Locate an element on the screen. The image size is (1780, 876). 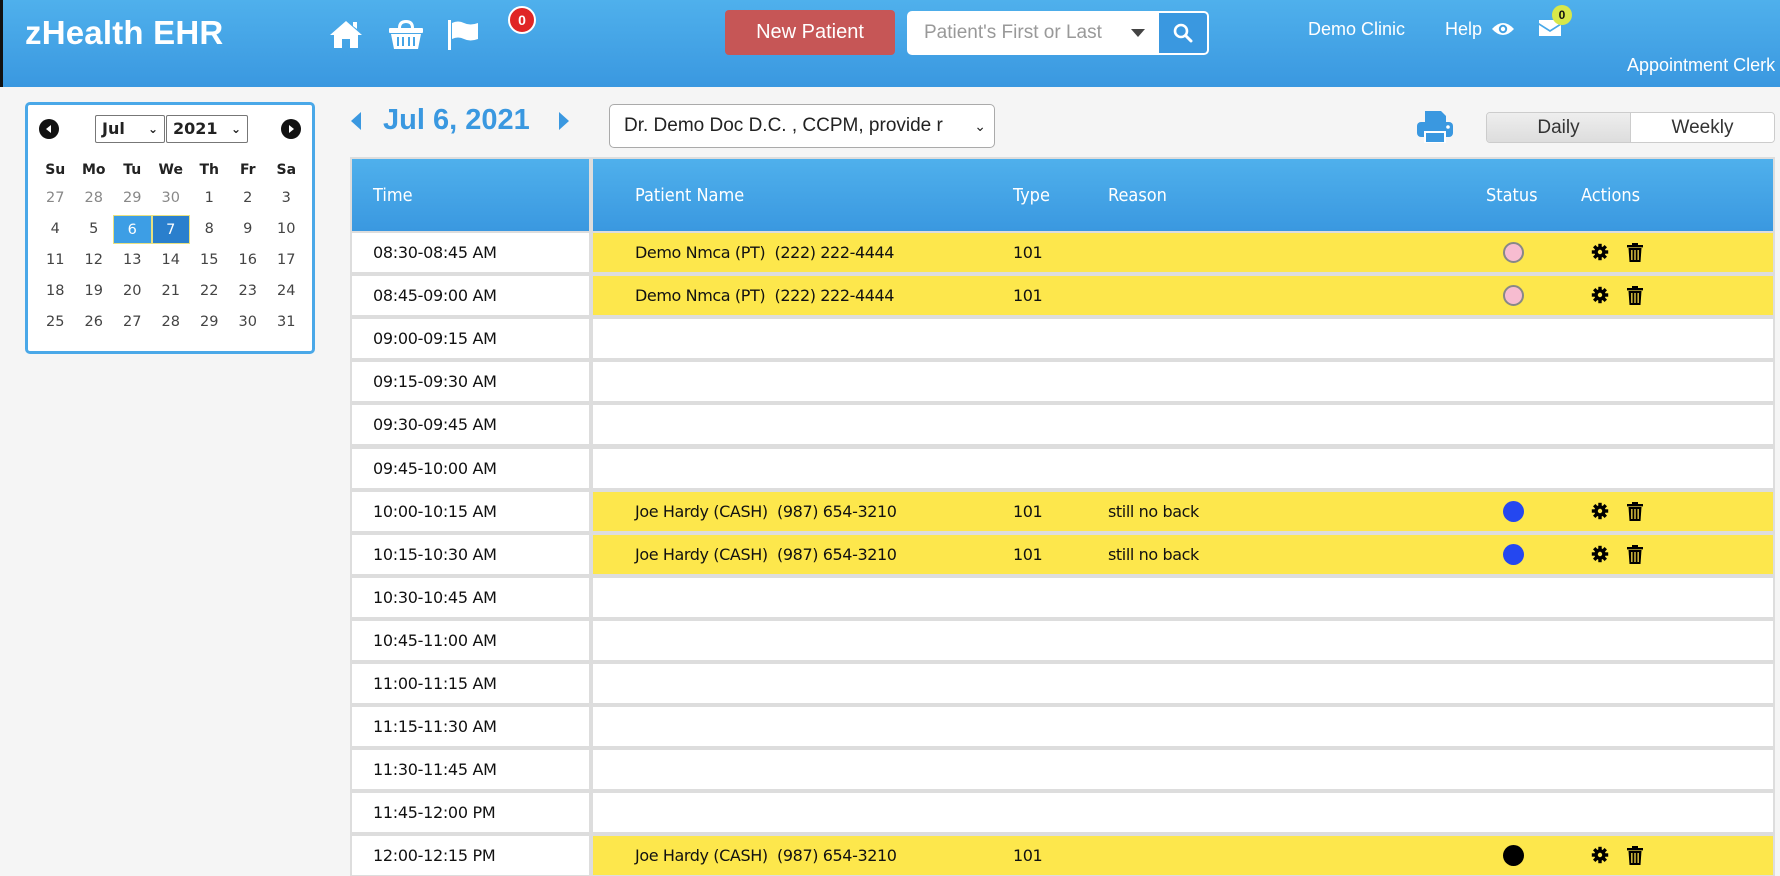
search-dropdown-caret-icon is located at coordinates (1138, 33).